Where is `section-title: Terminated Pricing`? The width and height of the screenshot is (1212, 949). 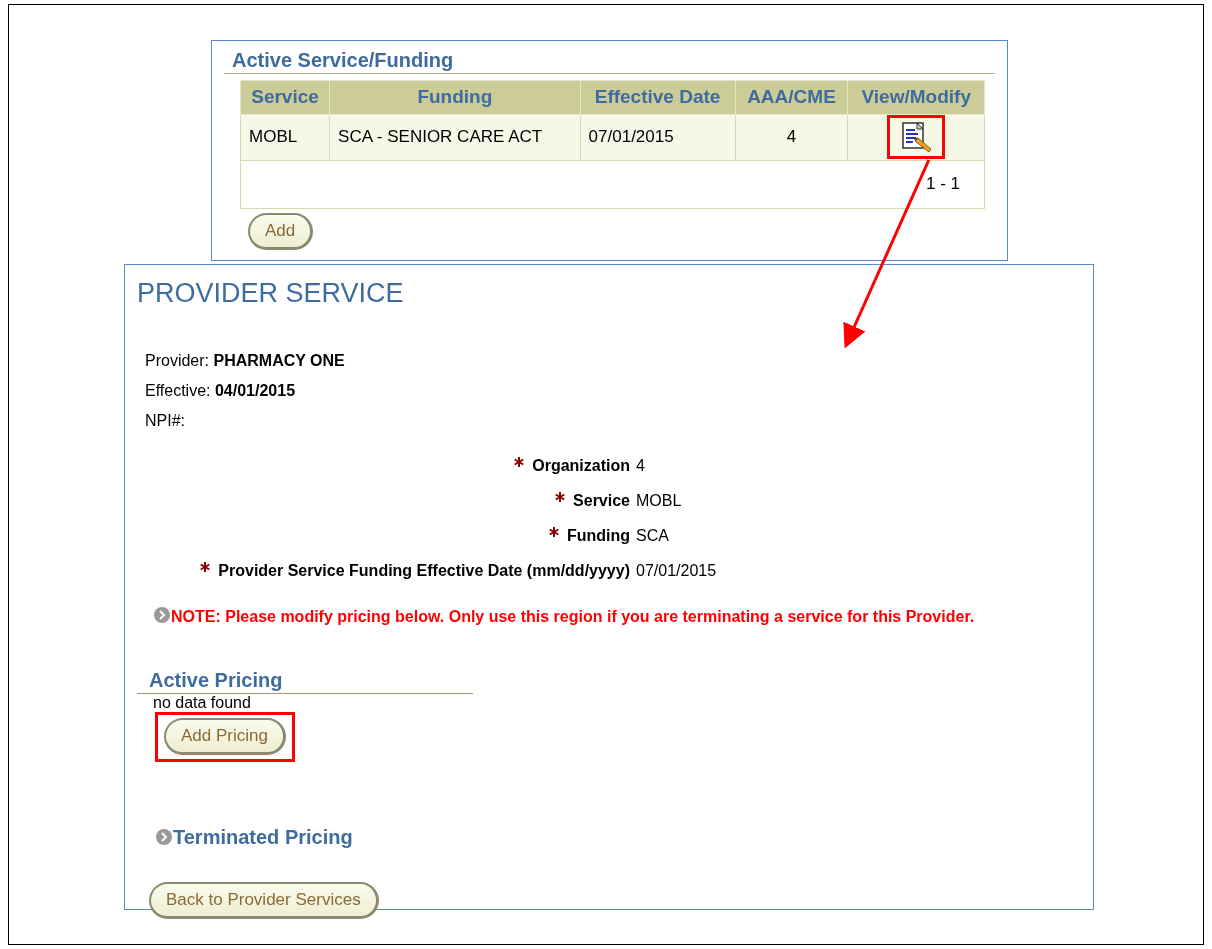
section-title: Terminated Pricing is located at coordinates (263, 836).